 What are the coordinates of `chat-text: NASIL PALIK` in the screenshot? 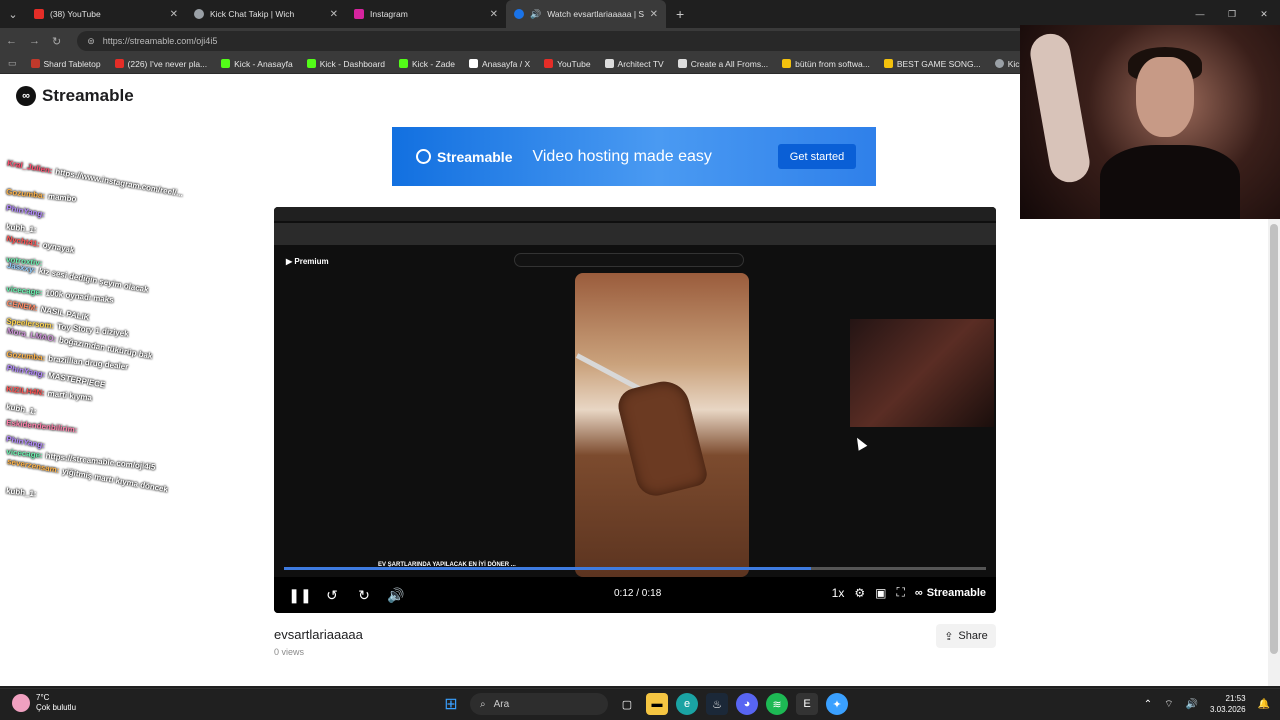 It's located at (65, 313).